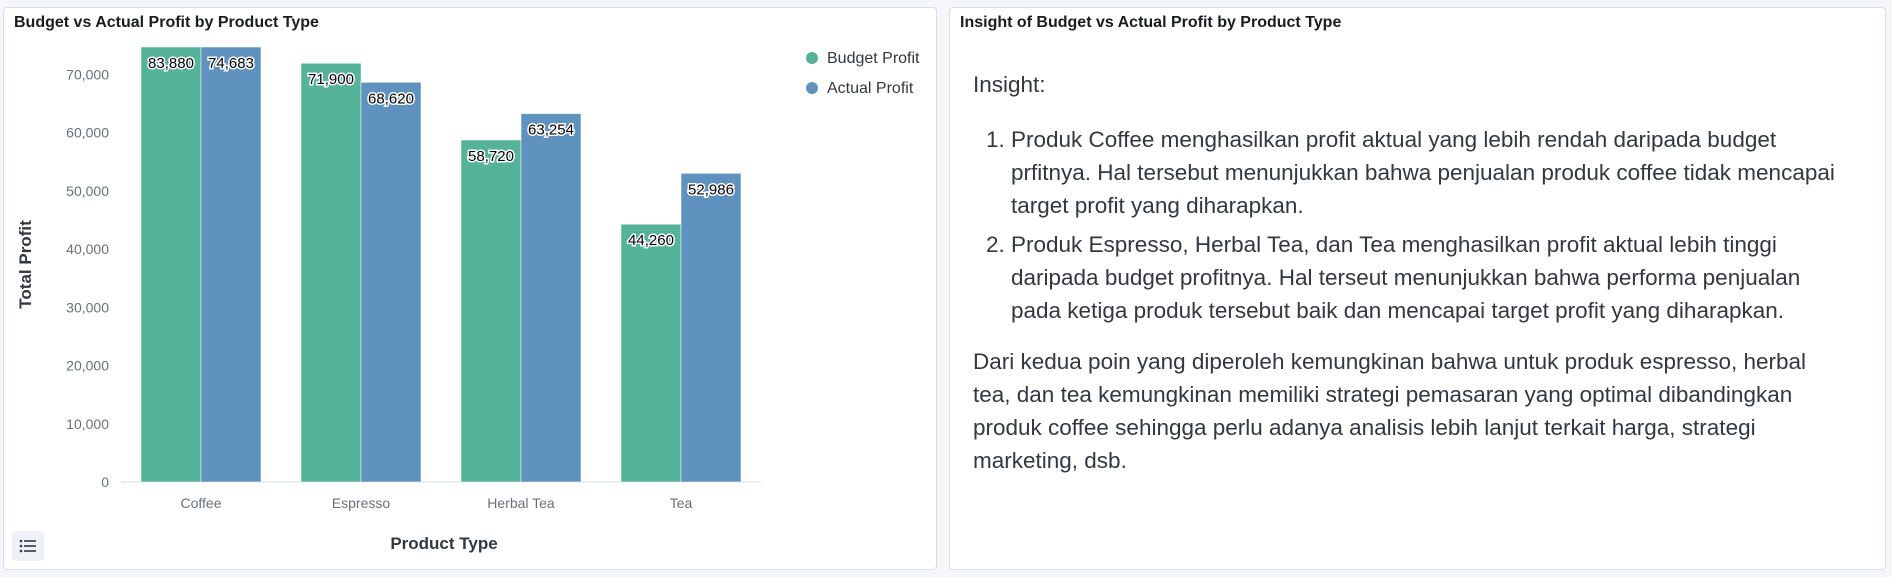  What do you see at coordinates (873, 58) in the screenshot?
I see `legend-item: Budget Profit` at bounding box center [873, 58].